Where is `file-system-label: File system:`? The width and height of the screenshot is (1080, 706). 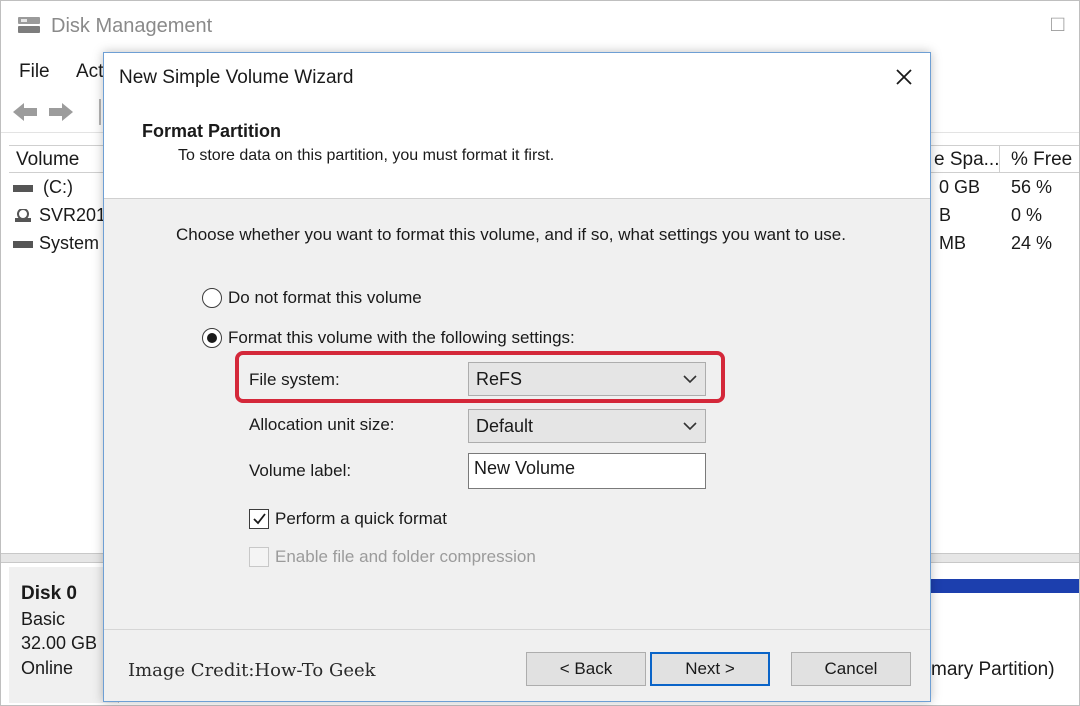
file-system-label: File system: is located at coordinates (294, 379).